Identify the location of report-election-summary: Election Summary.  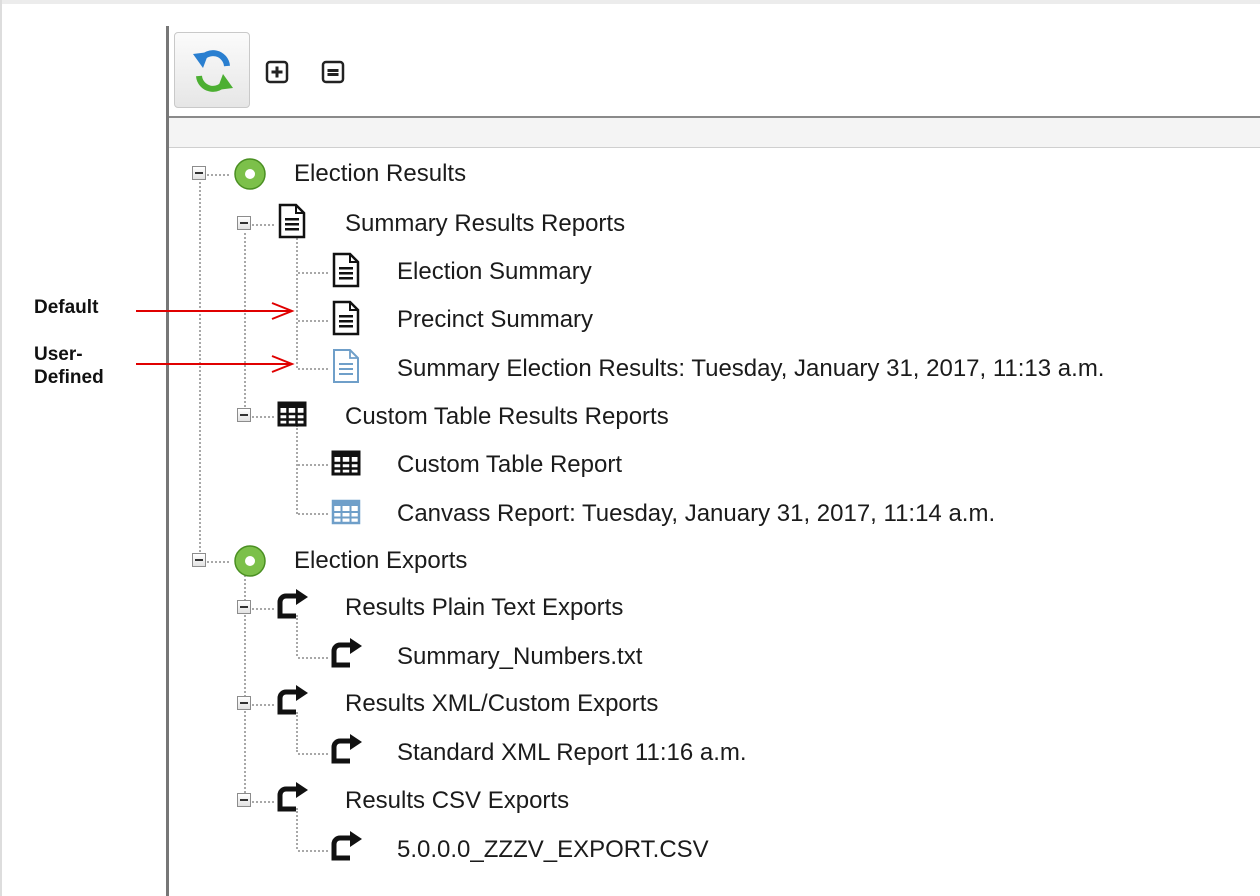
(494, 272).